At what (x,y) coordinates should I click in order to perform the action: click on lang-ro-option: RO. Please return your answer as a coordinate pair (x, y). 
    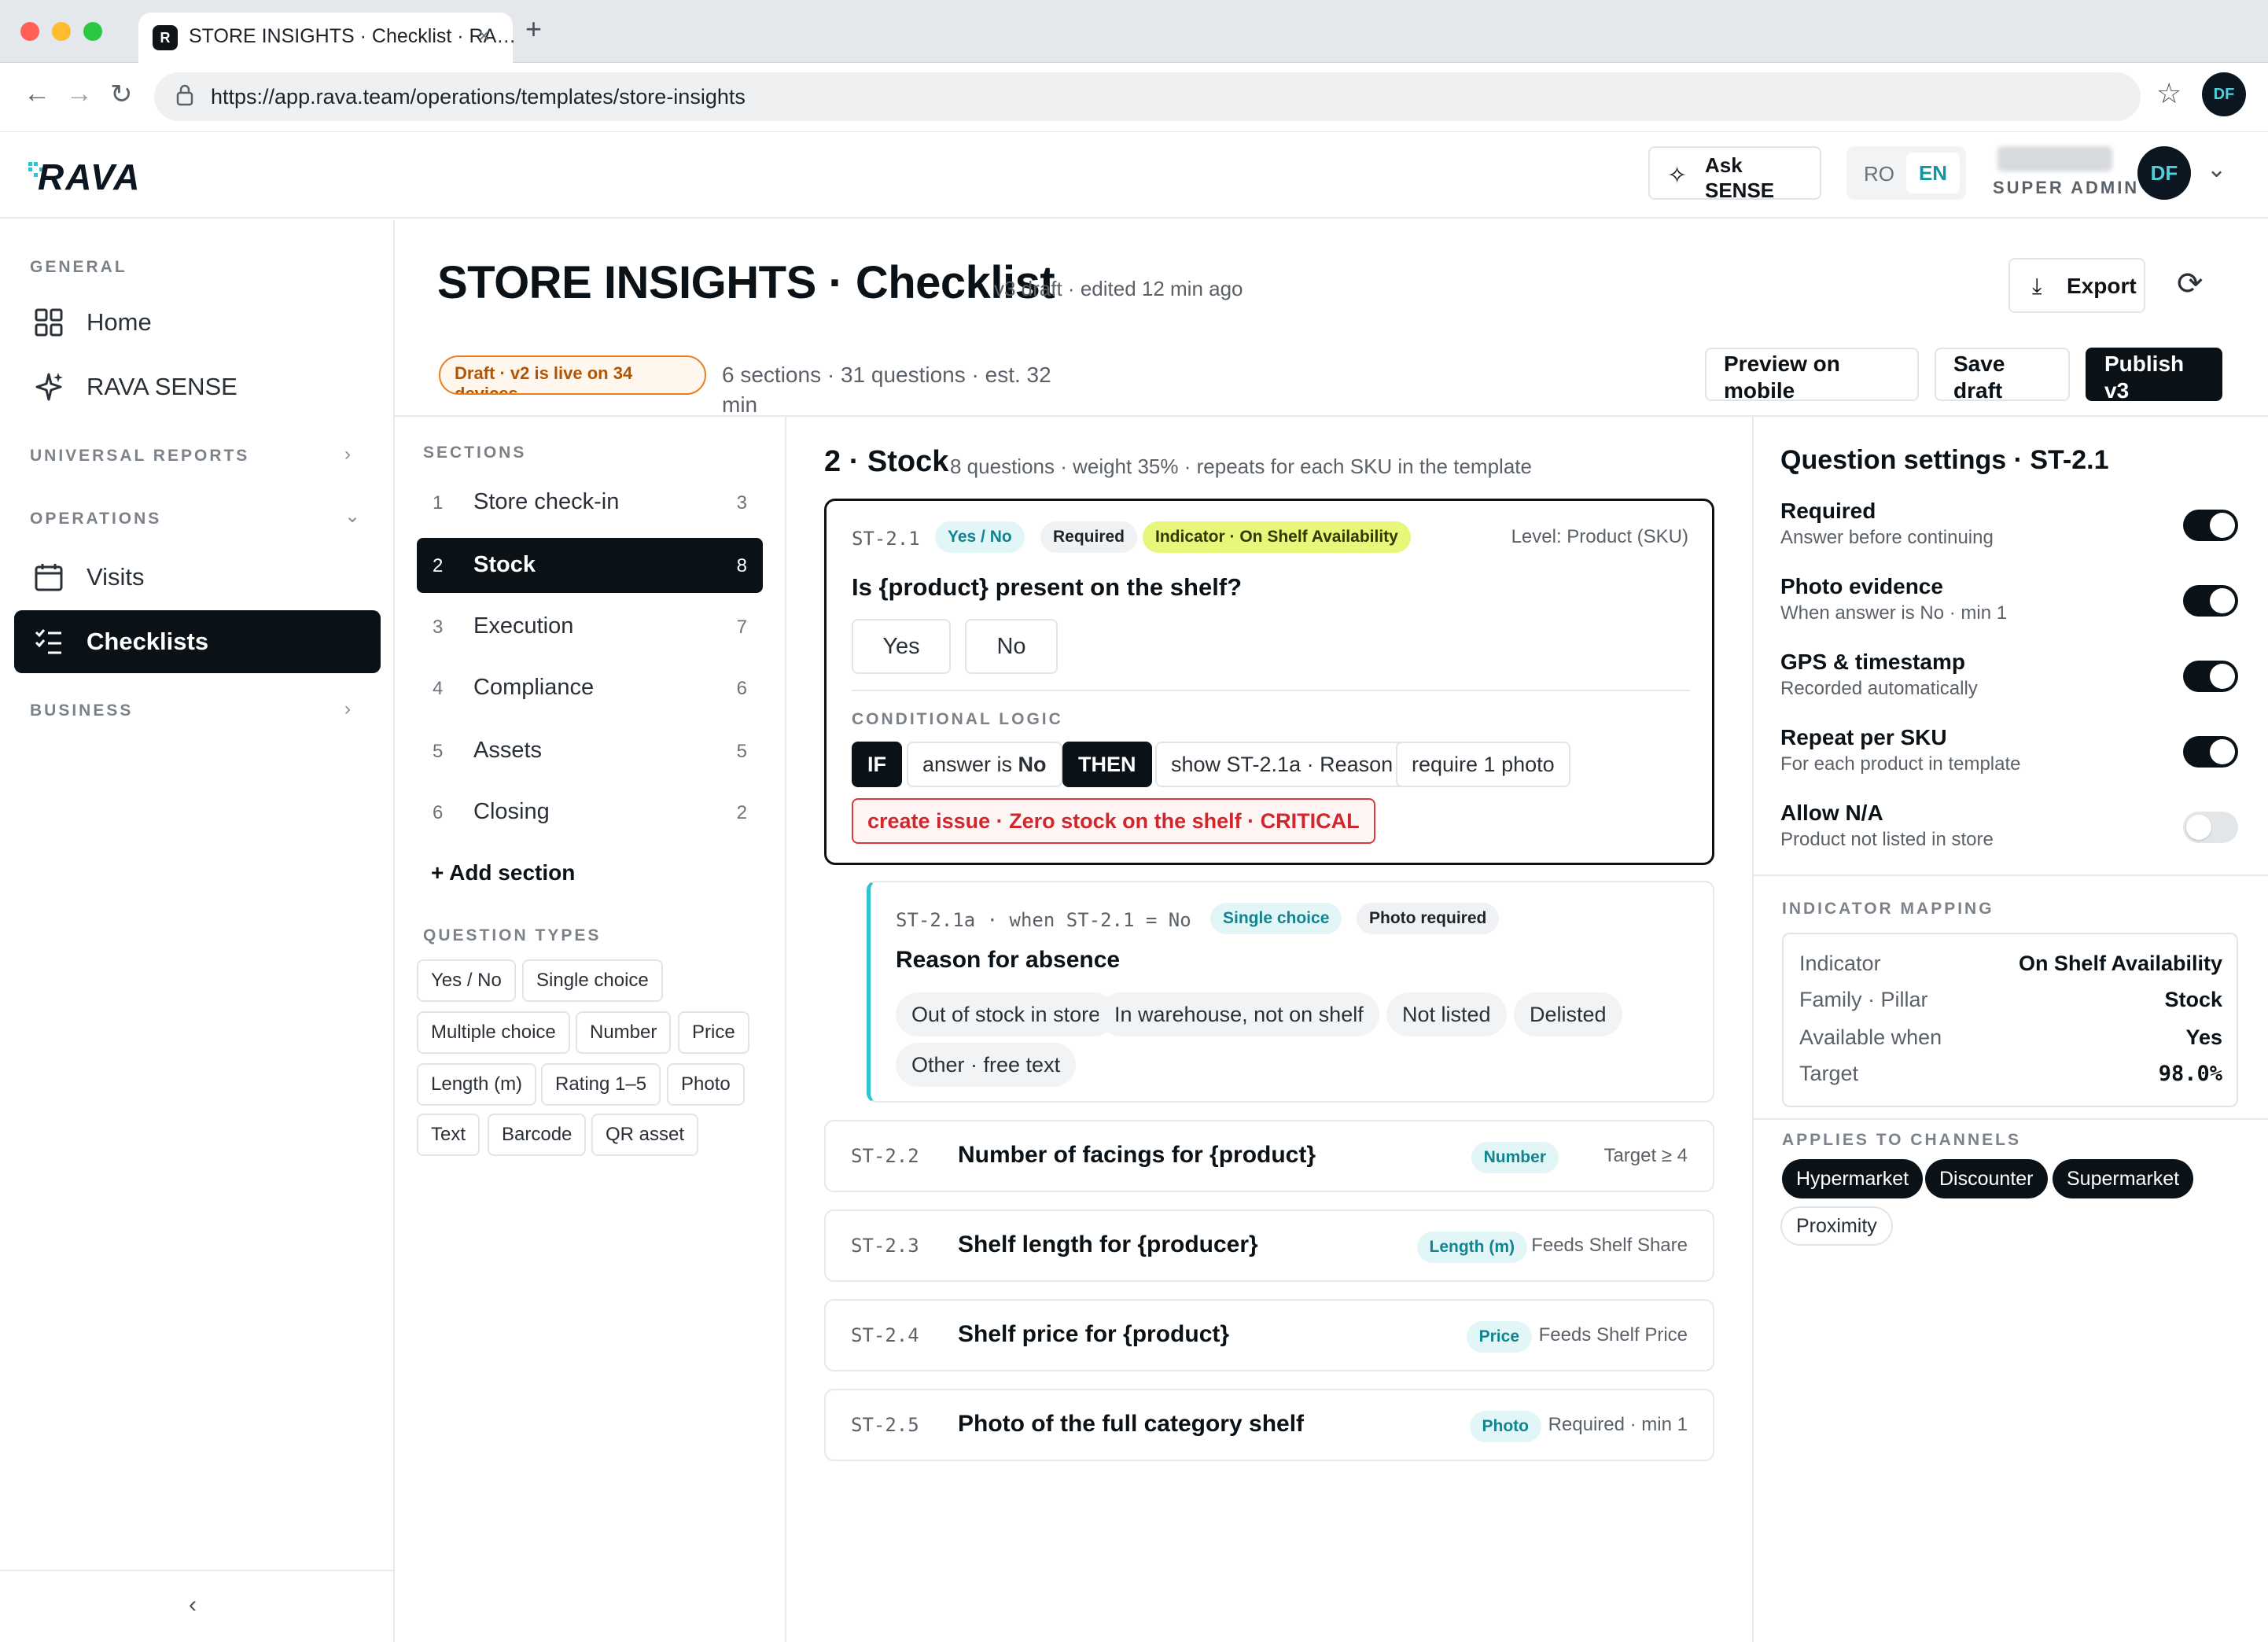
    Looking at the image, I should click on (1879, 174).